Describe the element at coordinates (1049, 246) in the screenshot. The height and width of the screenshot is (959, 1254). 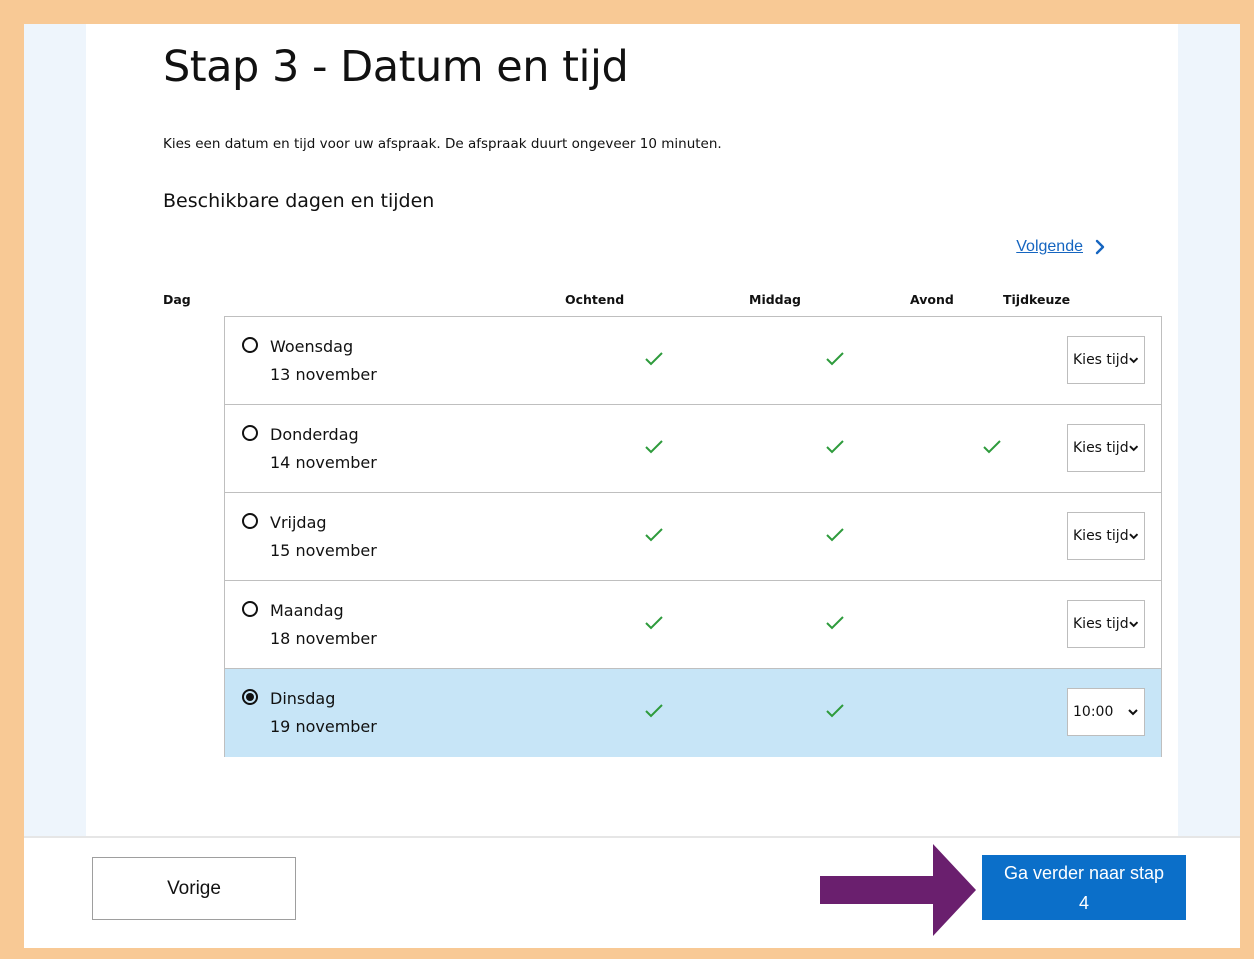
I see `next-link-label: Volgende` at that location.